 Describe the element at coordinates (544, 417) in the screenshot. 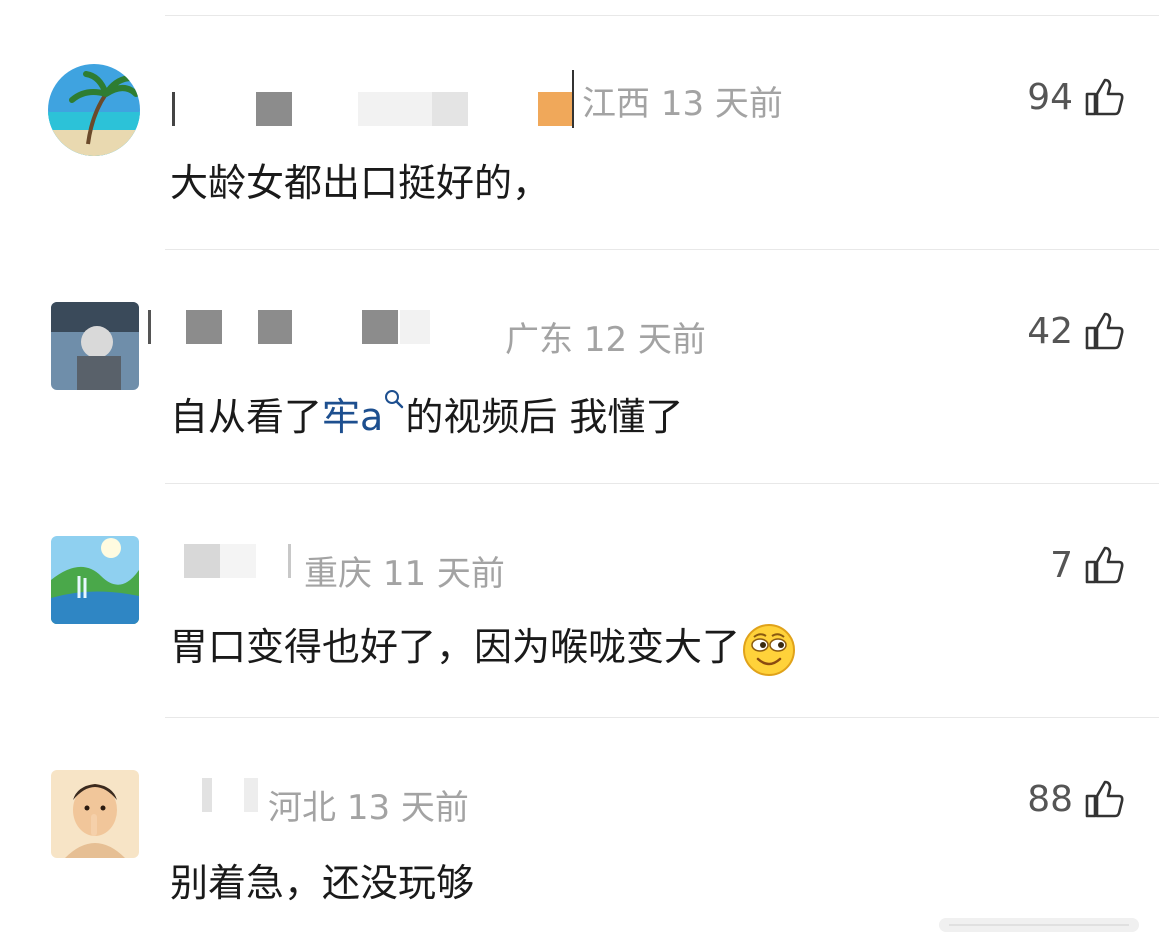

I see `comment-text-part: 的视频后 我懂了` at that location.